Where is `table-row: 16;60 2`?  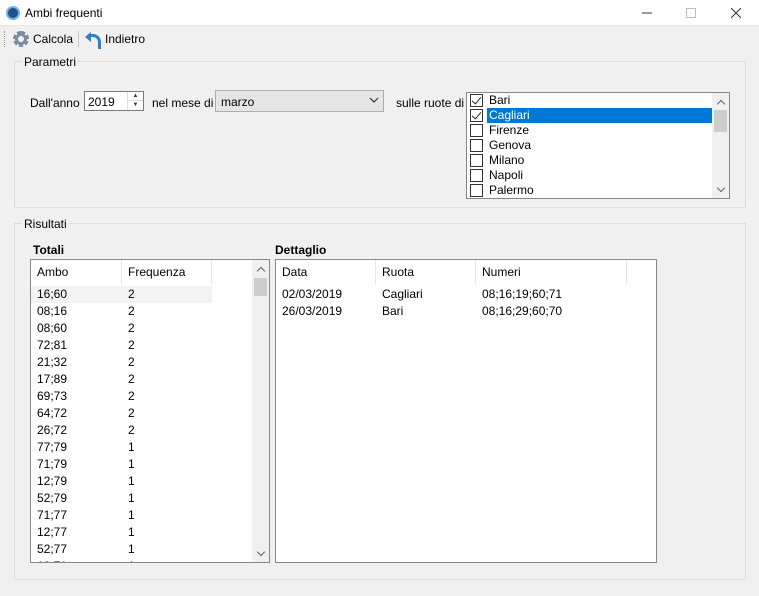
table-row: 16;60 2 is located at coordinates (121, 294).